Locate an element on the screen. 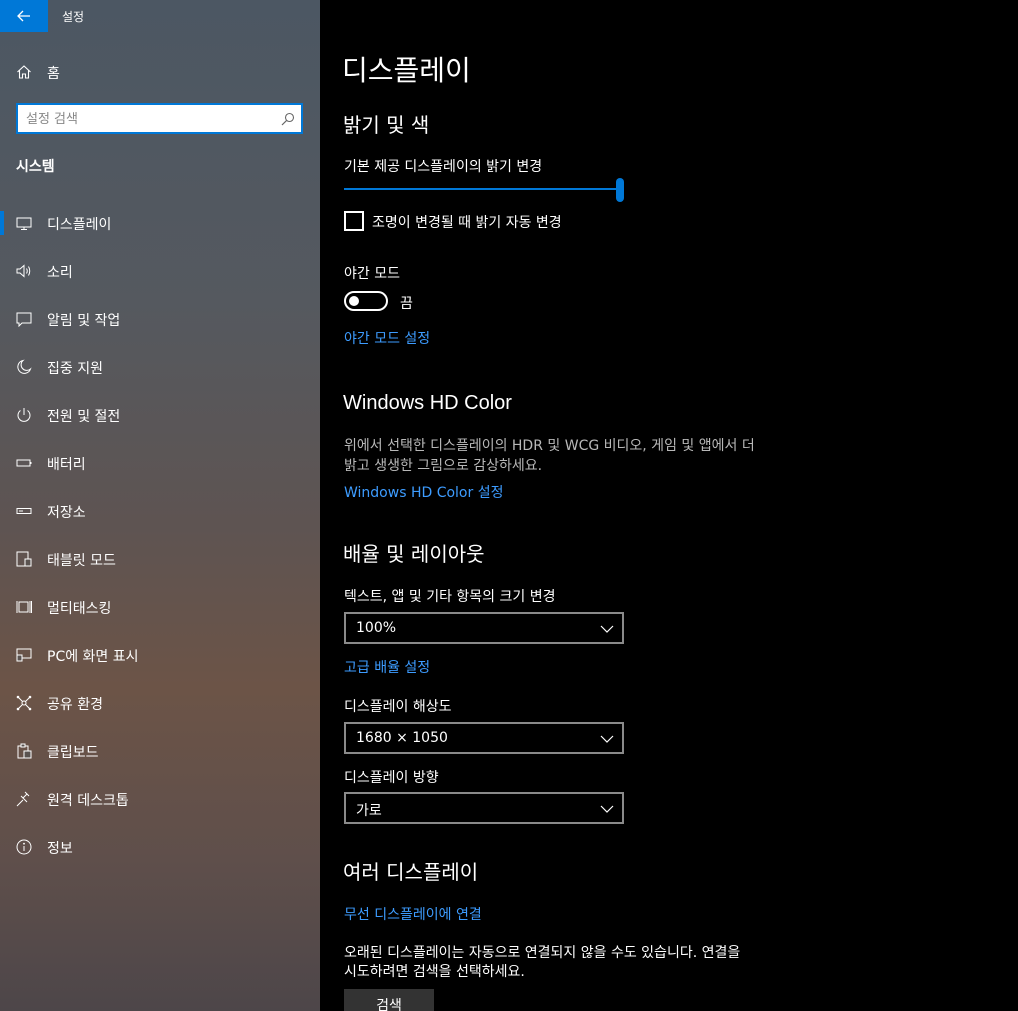 This screenshot has width=1018, height=1011. sidebar-item-label: 클립보드 is located at coordinates (73, 753).